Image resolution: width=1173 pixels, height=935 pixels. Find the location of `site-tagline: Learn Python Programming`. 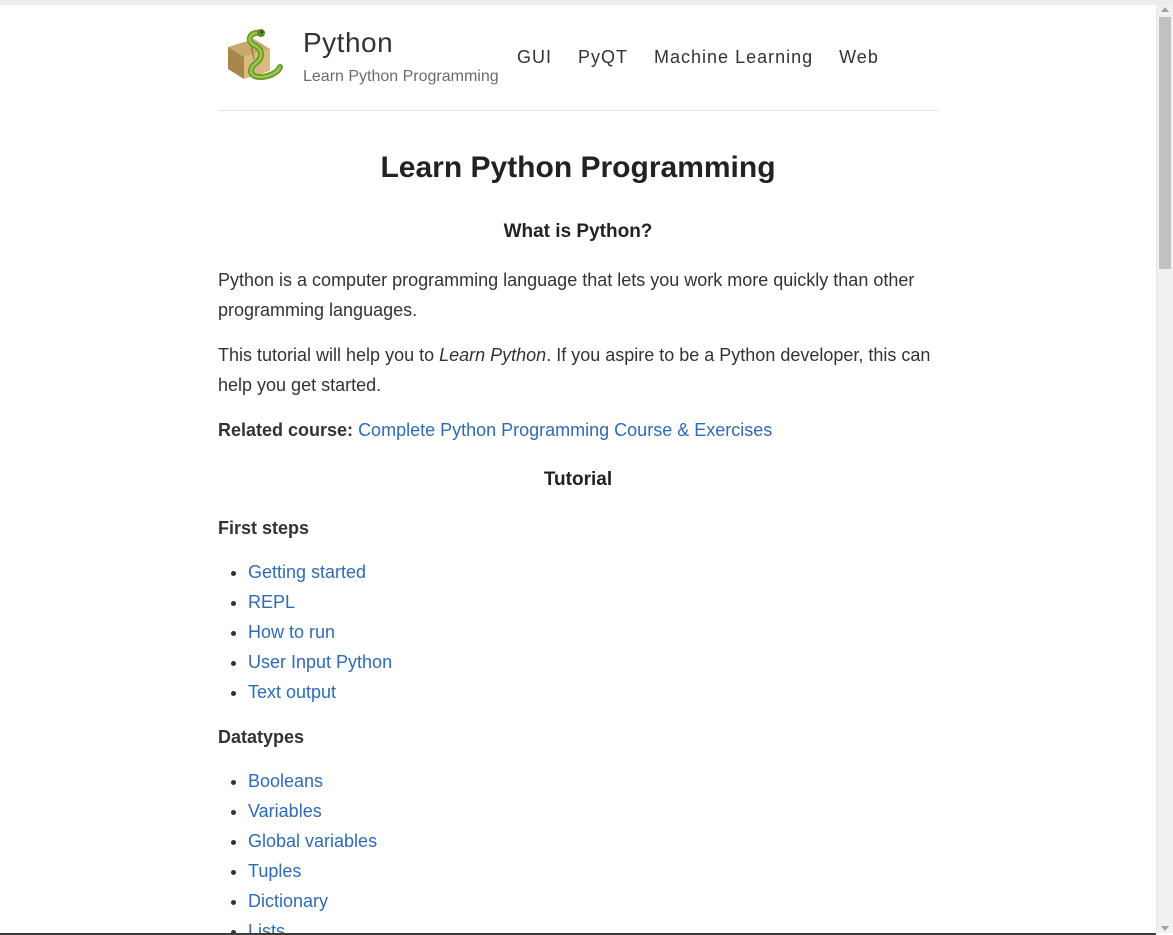

site-tagline: Learn Python Programming is located at coordinates (401, 76).